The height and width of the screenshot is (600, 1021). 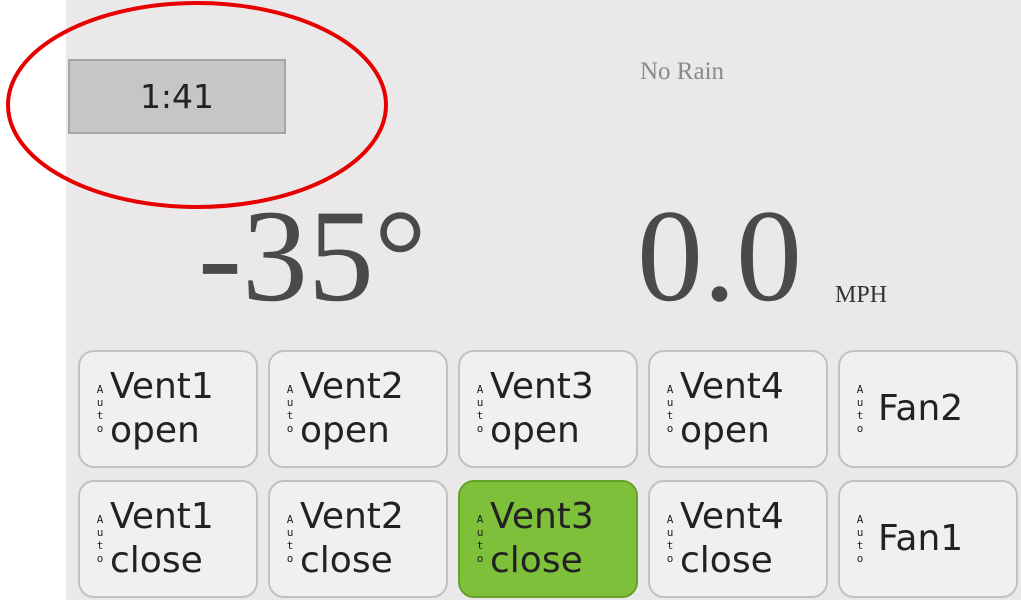 I want to click on vent4-open-button: Auto Vent4 open, so click(x=738, y=409).